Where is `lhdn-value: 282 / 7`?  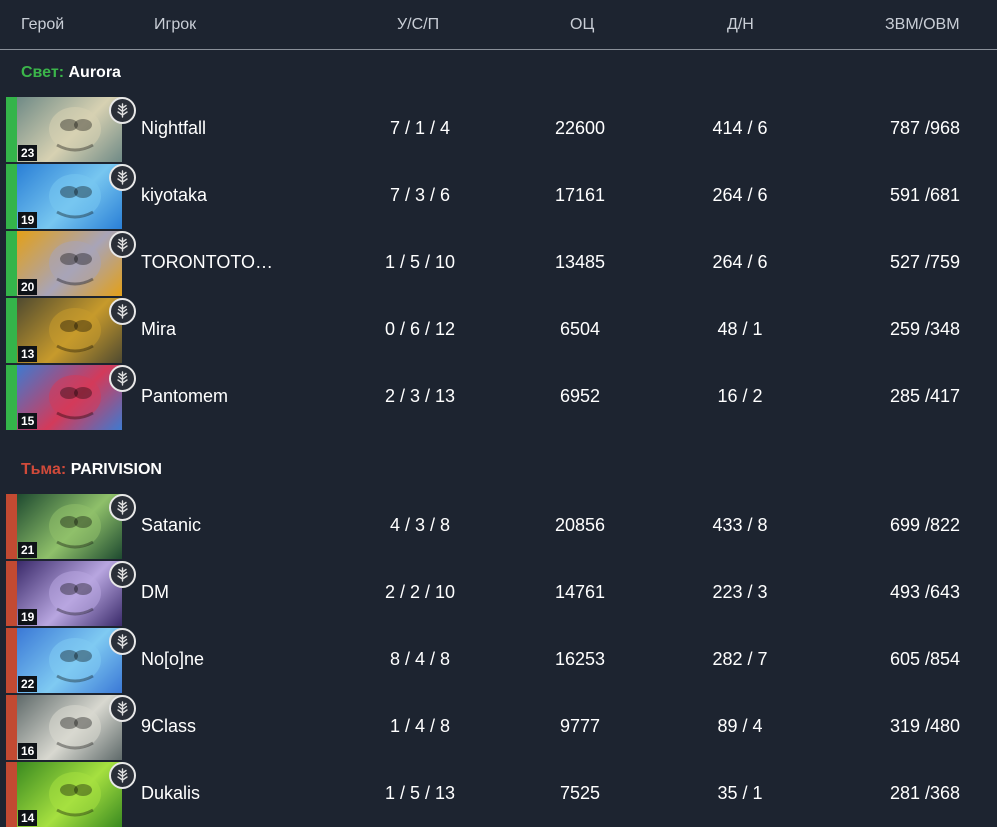
lhdn-value: 282 / 7 is located at coordinates (740, 659).